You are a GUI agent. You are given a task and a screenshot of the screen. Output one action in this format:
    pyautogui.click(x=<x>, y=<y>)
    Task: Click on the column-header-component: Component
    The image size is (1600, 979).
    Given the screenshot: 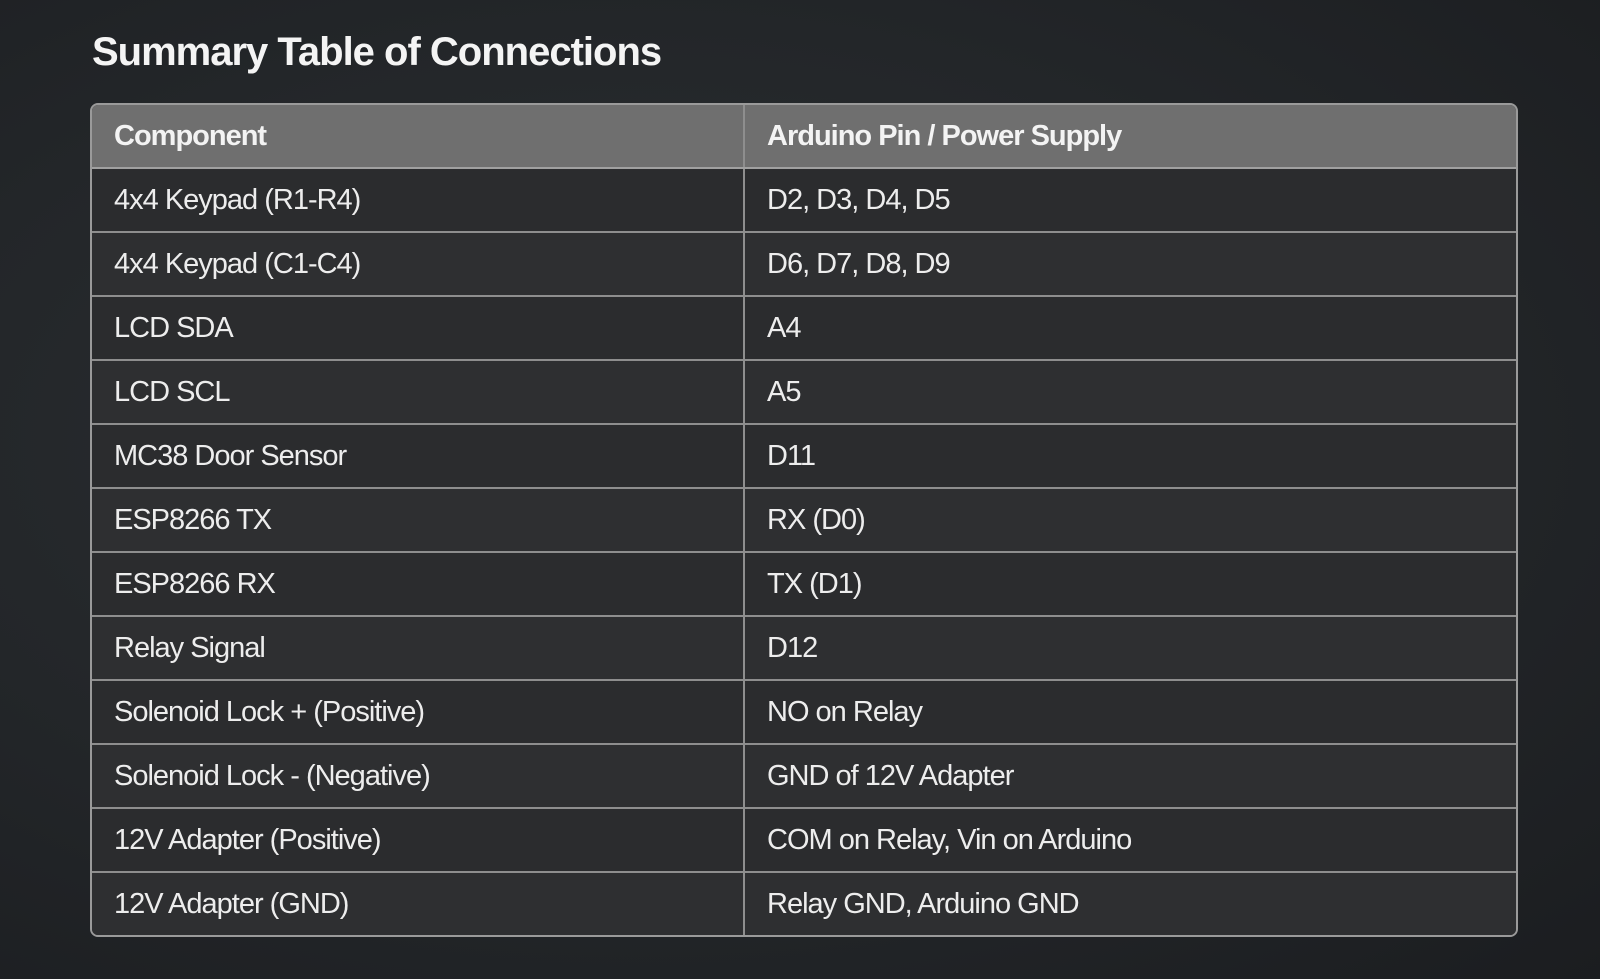 What is the action you would take?
    pyautogui.click(x=418, y=137)
    